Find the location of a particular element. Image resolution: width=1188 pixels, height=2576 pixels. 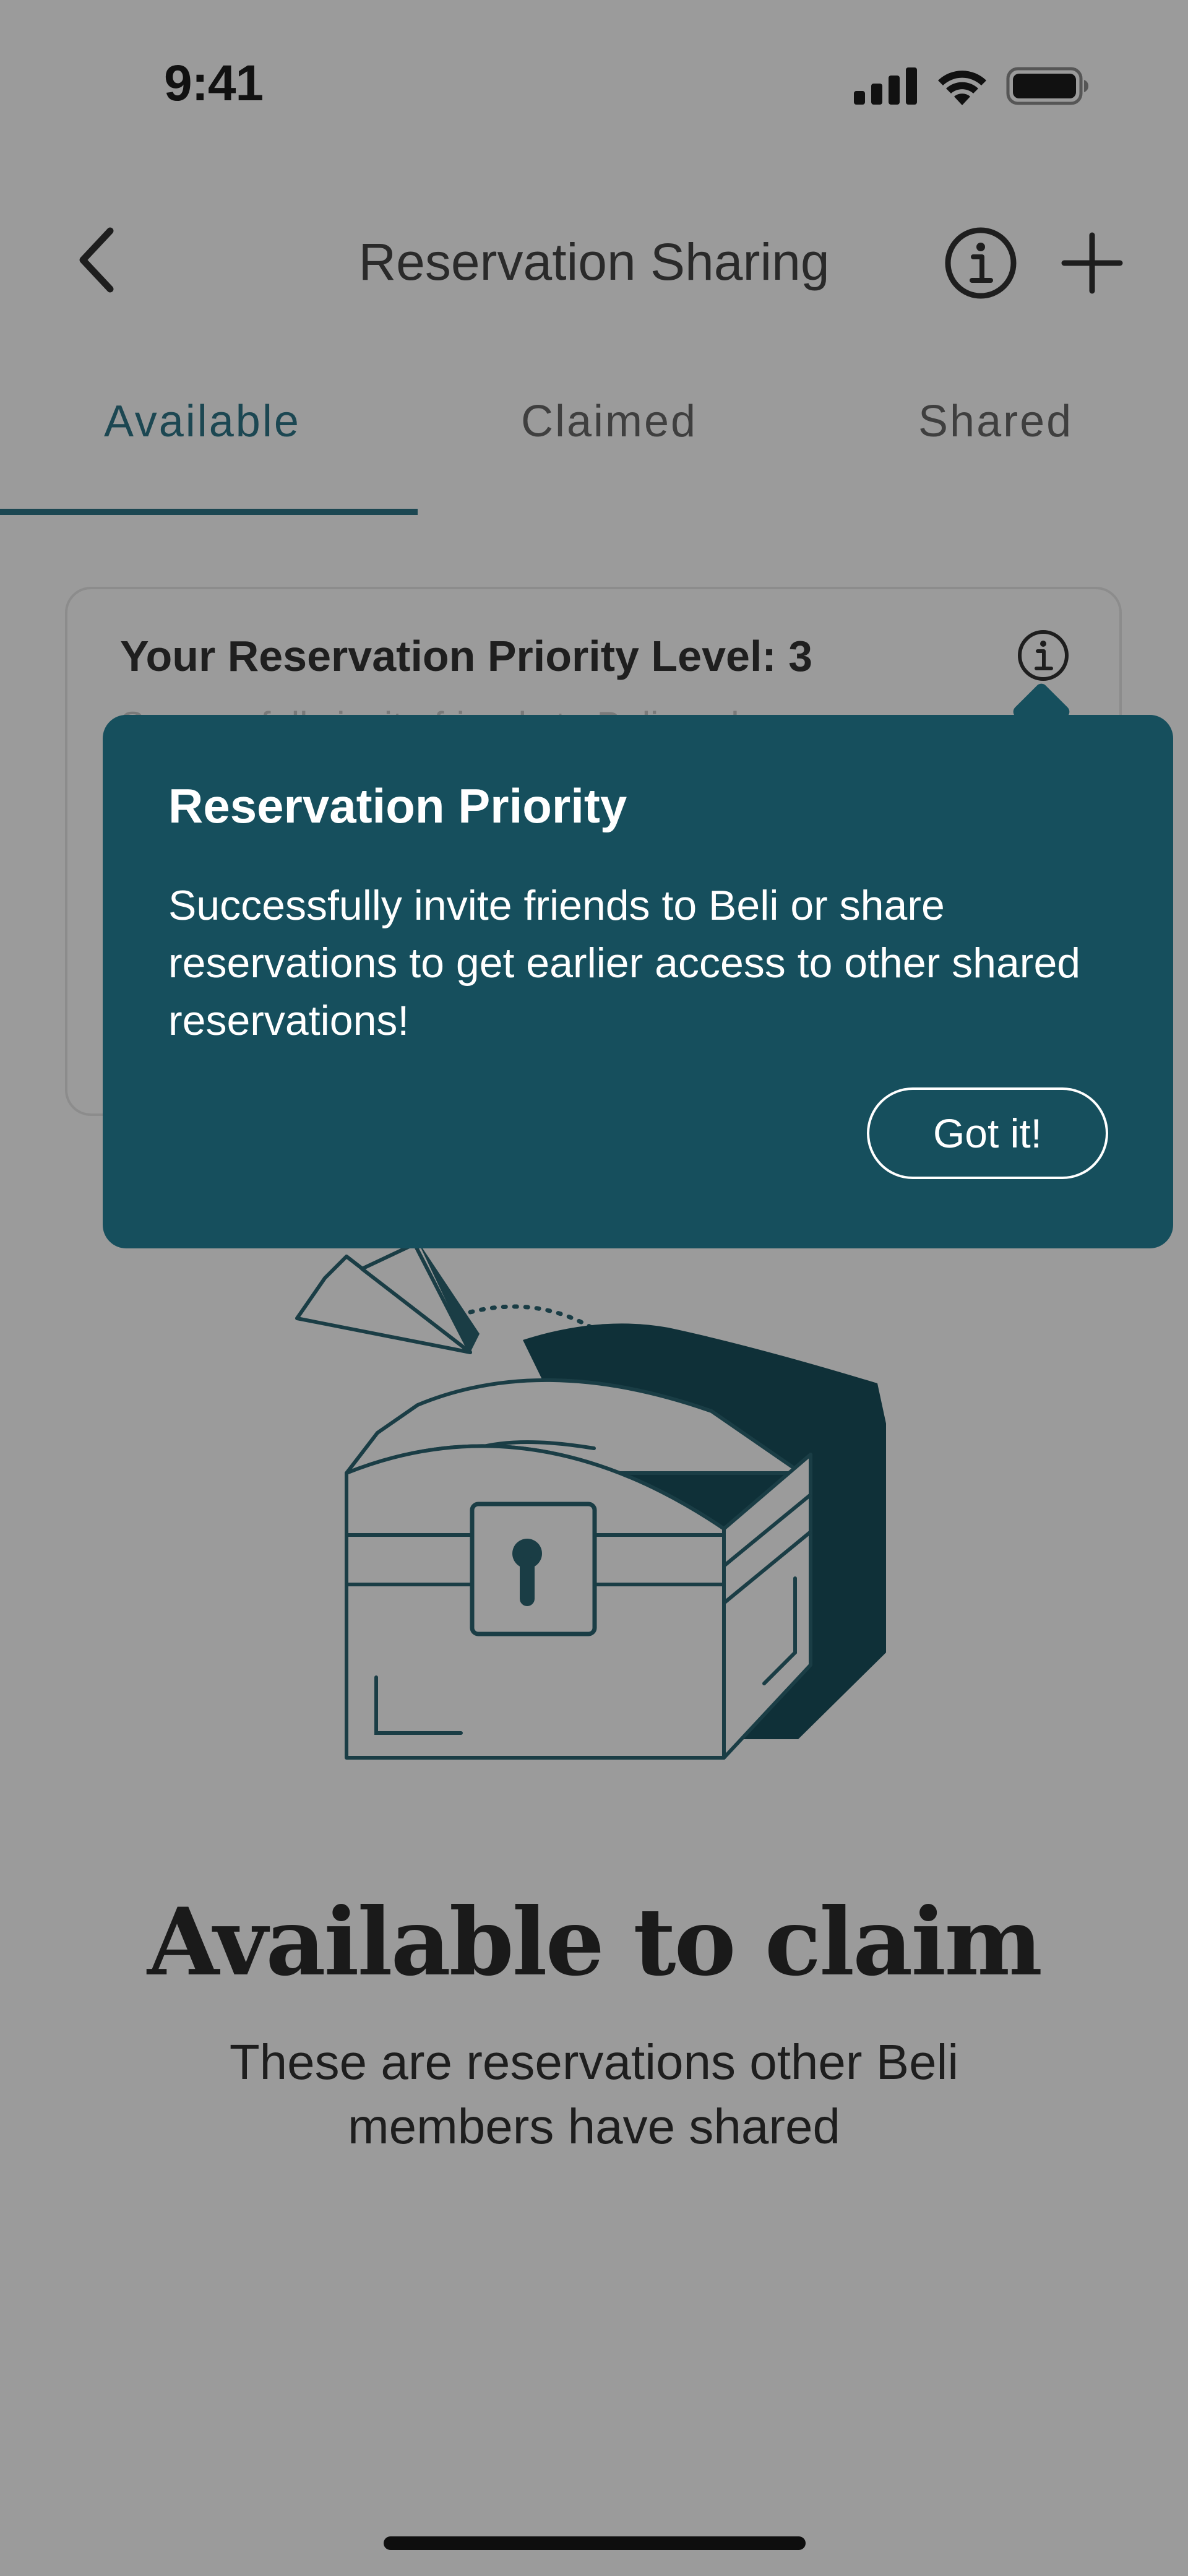

wifi-icon is located at coordinates (962, 88).